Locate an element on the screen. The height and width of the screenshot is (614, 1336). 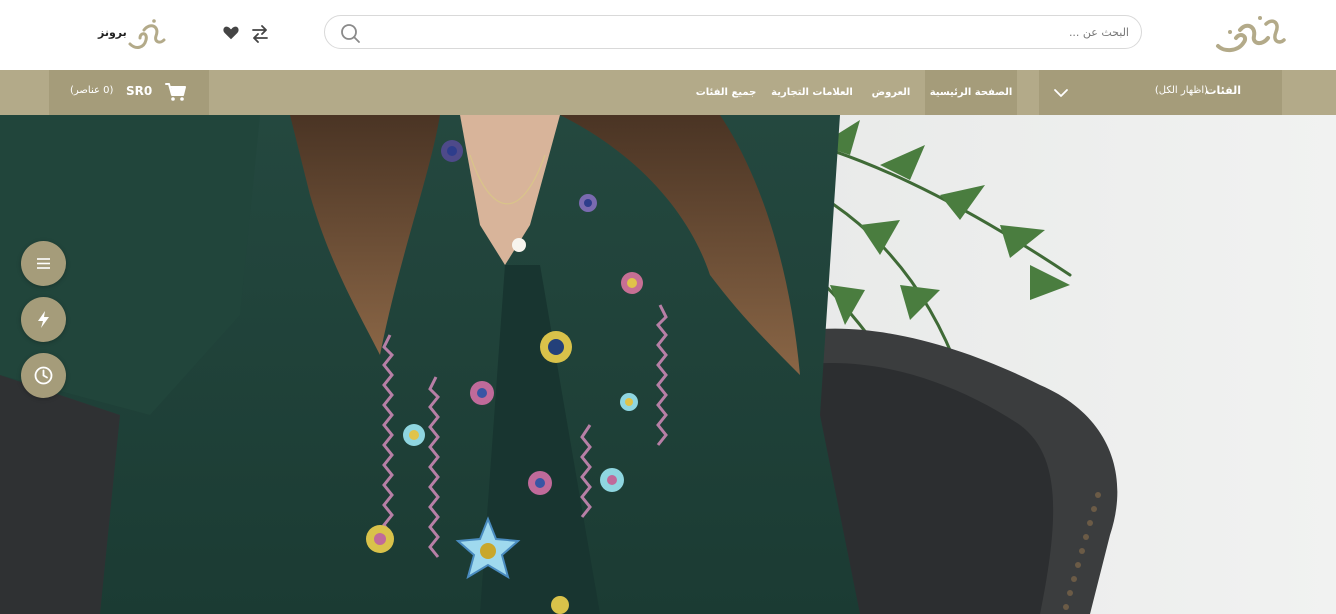
top-header: برونز is located at coordinates (668, 35).